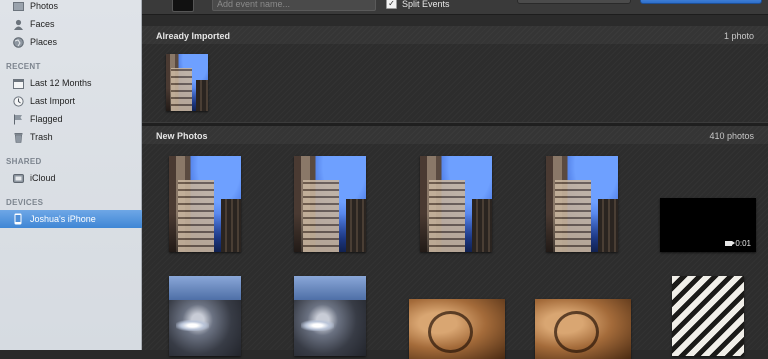  What do you see at coordinates (193, 36) in the screenshot?
I see `section-title: Already Imported` at bounding box center [193, 36].